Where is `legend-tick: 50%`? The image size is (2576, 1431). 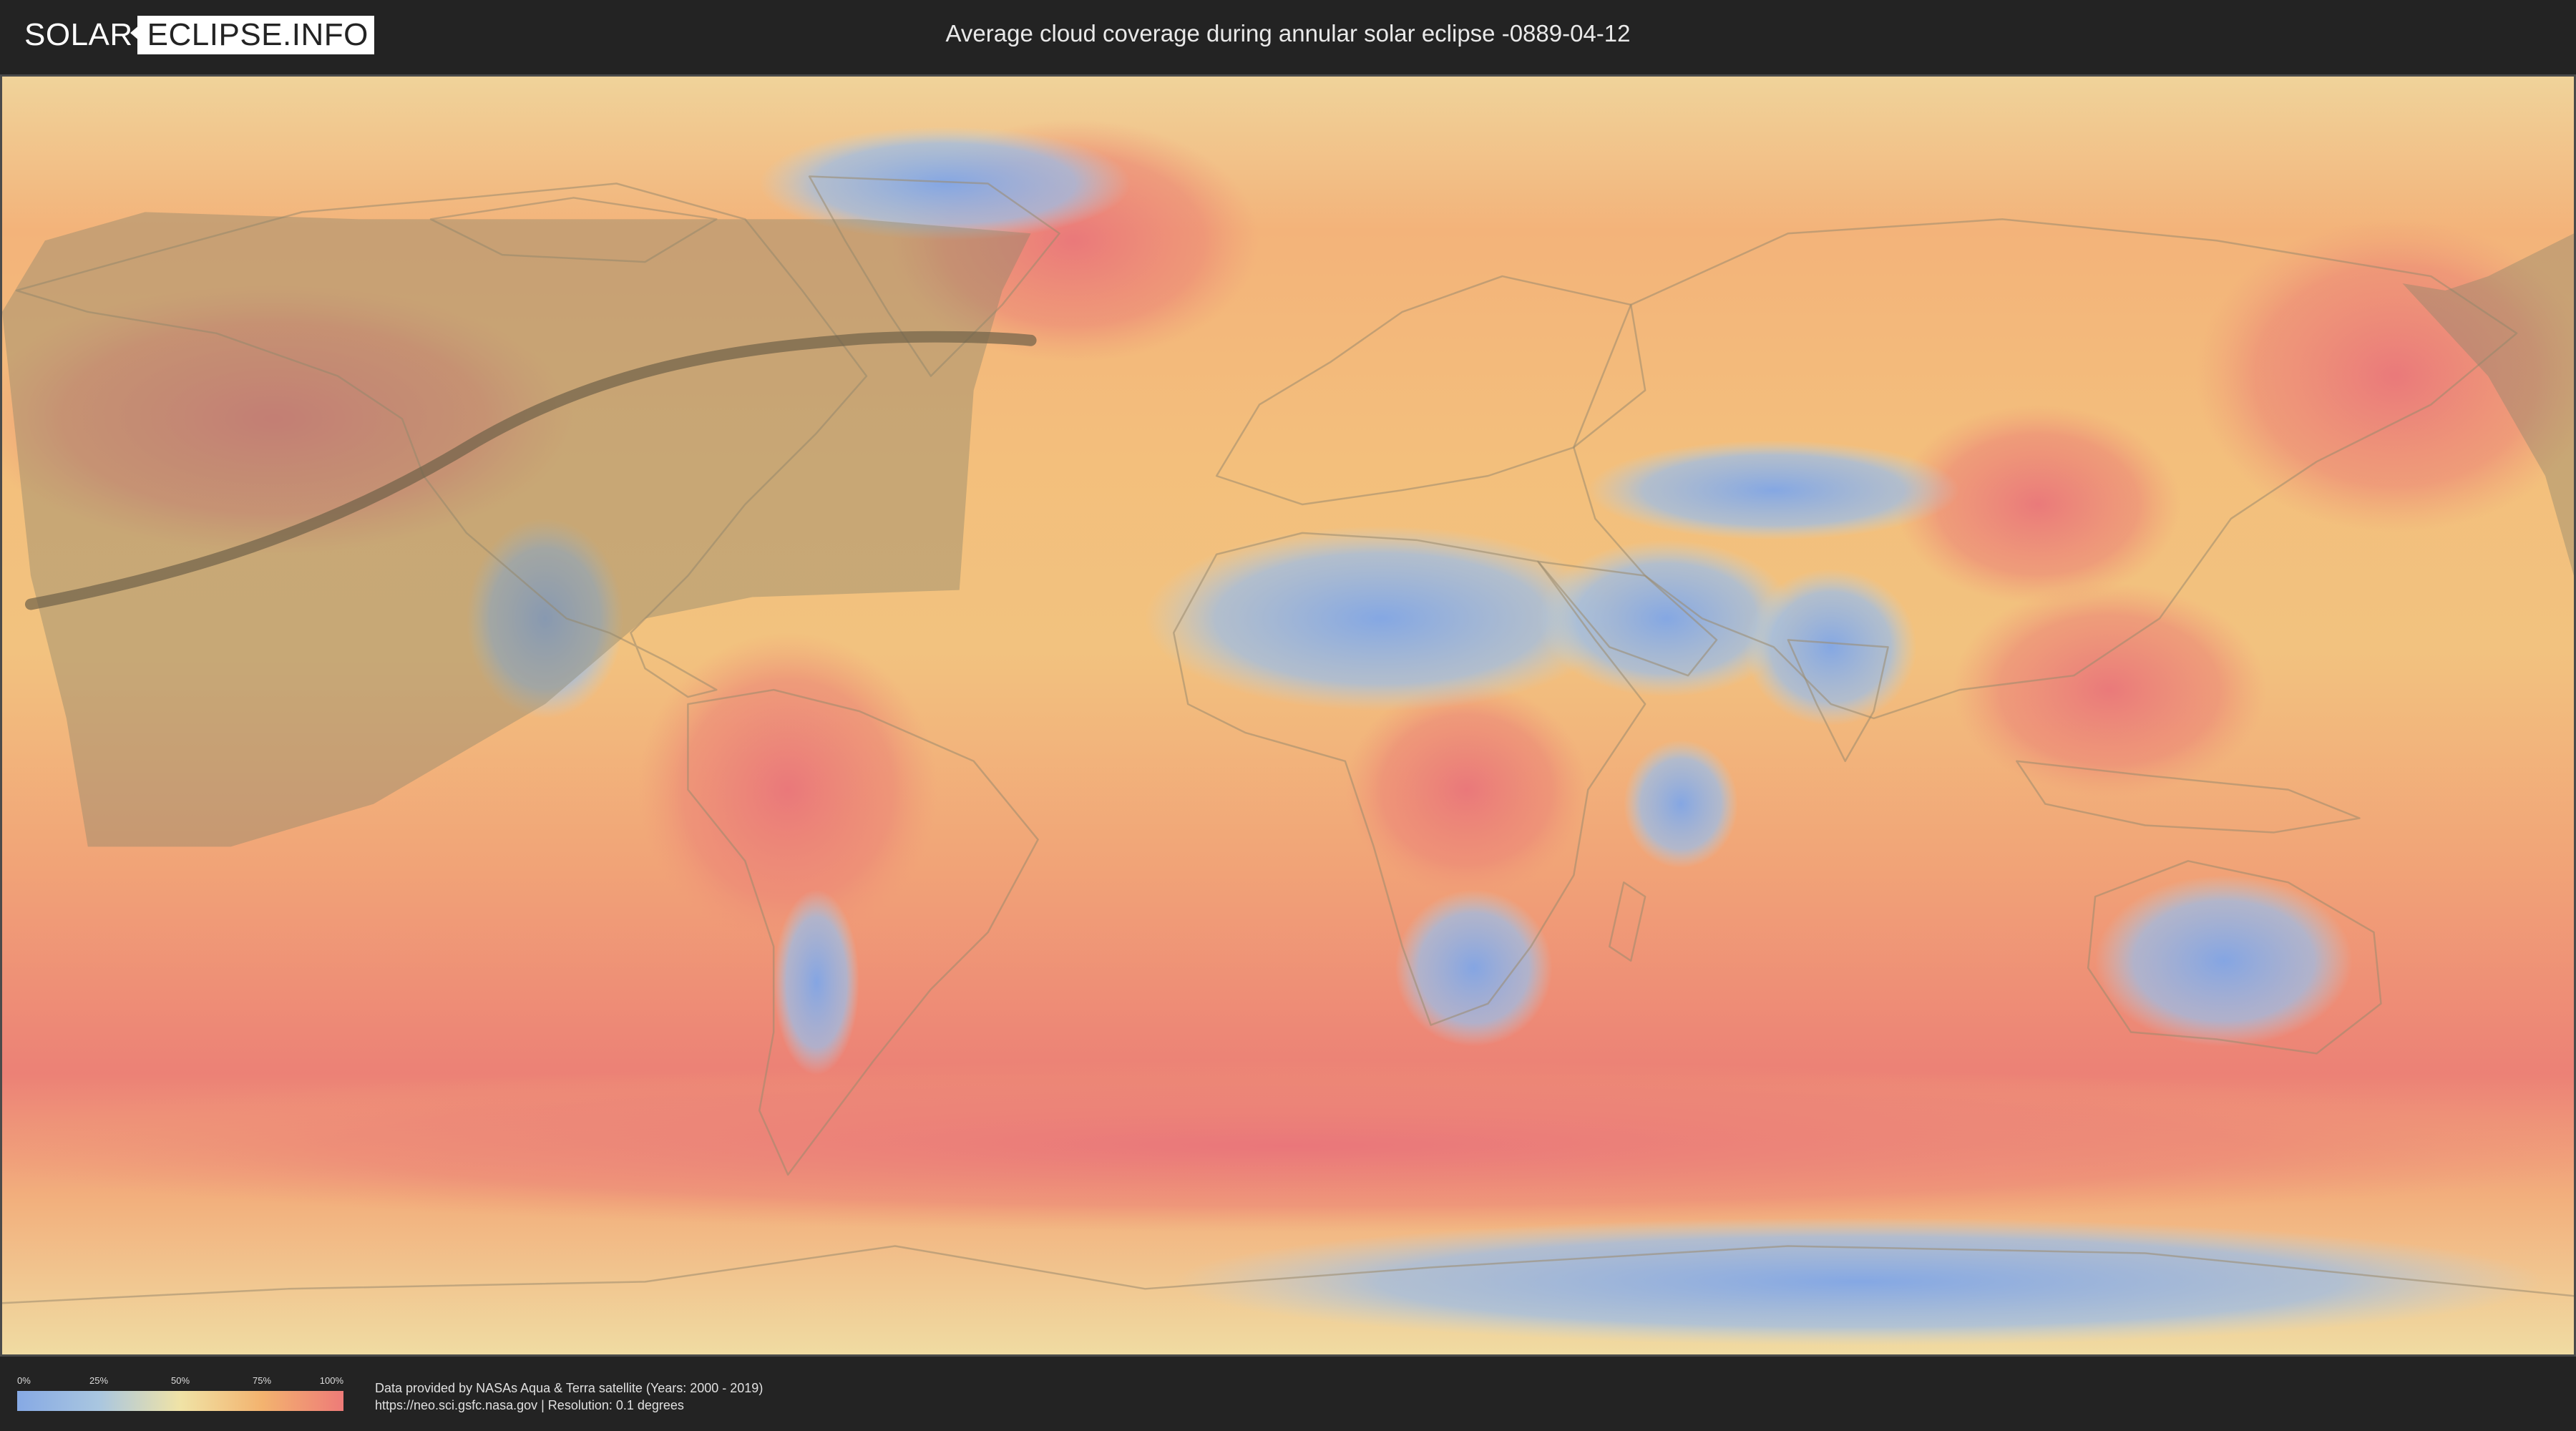
legend-tick: 50% is located at coordinates (180, 1380).